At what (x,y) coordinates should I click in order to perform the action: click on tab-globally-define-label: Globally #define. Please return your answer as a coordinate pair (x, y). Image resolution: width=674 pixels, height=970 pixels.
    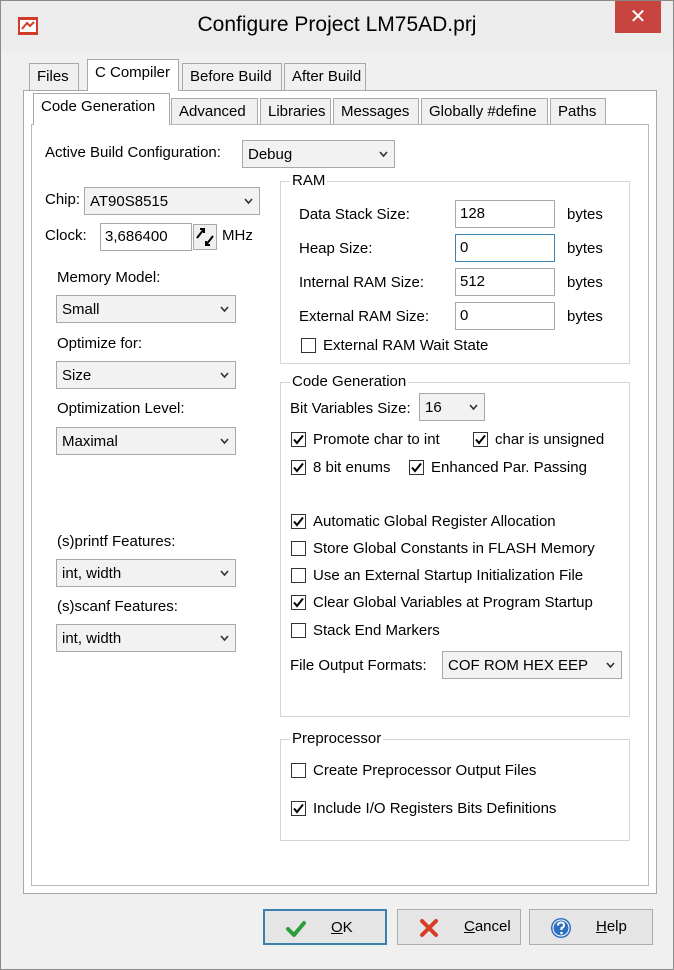
    Looking at the image, I should click on (483, 111).